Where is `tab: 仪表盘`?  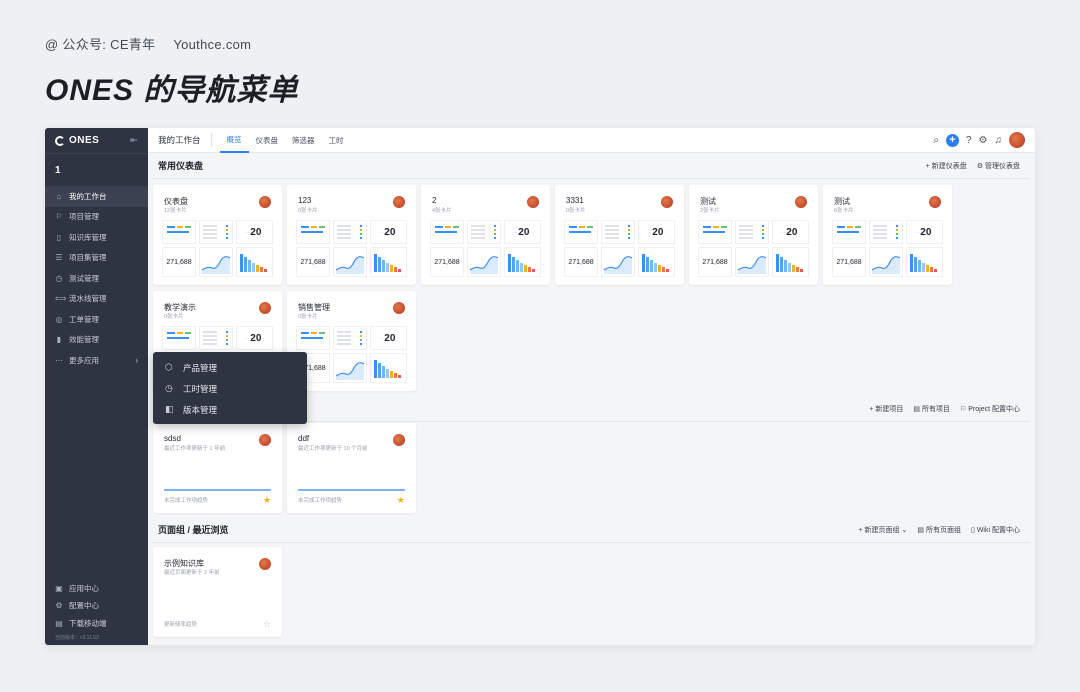
tab: 仪表盘 is located at coordinates (267, 140).